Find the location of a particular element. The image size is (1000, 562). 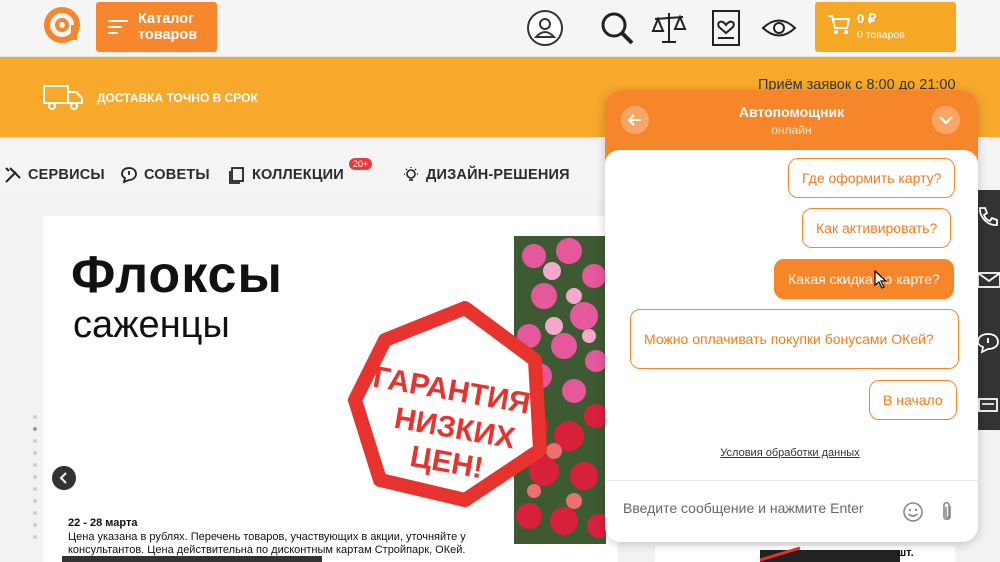

price-unit: шт. is located at coordinates (905, 553).